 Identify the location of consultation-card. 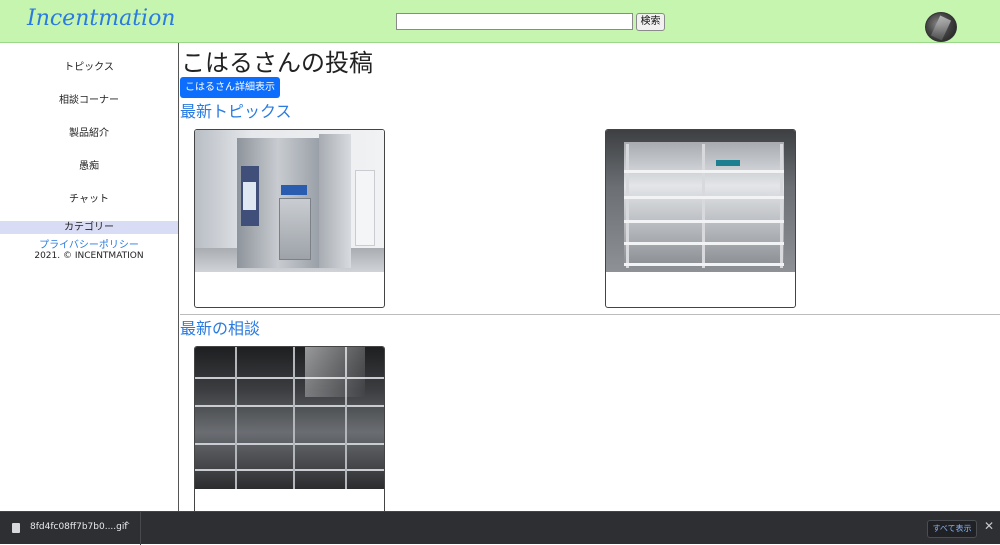
(289, 428).